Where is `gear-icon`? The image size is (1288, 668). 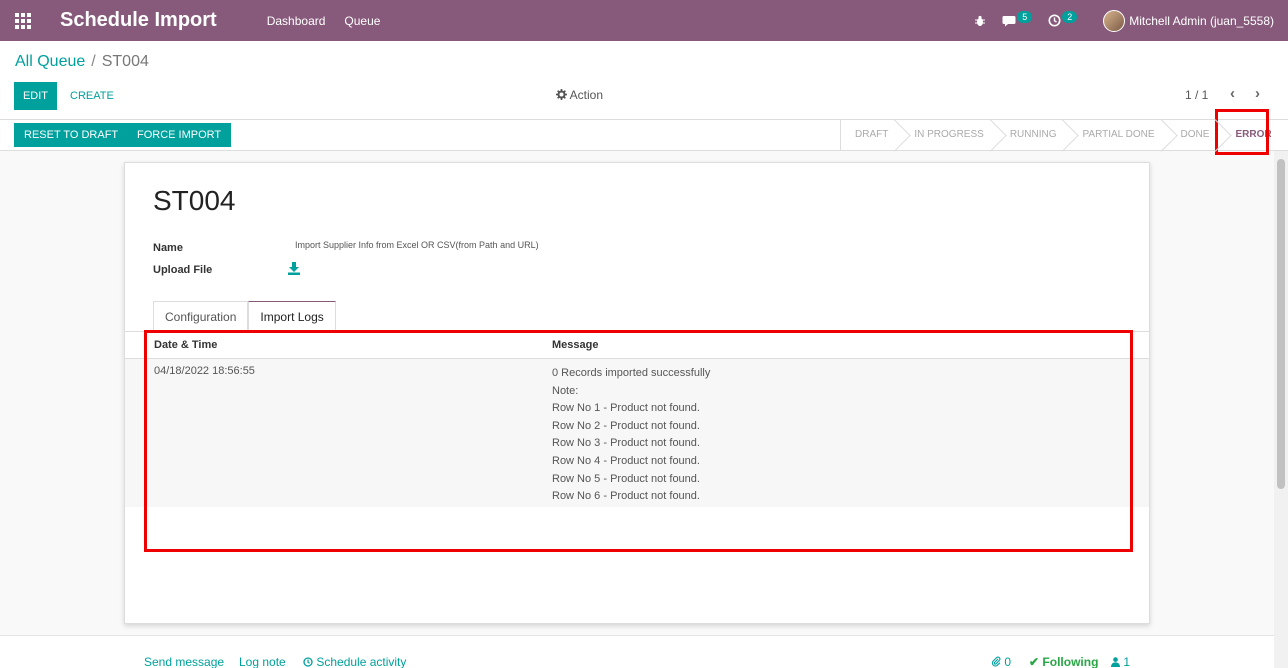 gear-icon is located at coordinates (561, 94).